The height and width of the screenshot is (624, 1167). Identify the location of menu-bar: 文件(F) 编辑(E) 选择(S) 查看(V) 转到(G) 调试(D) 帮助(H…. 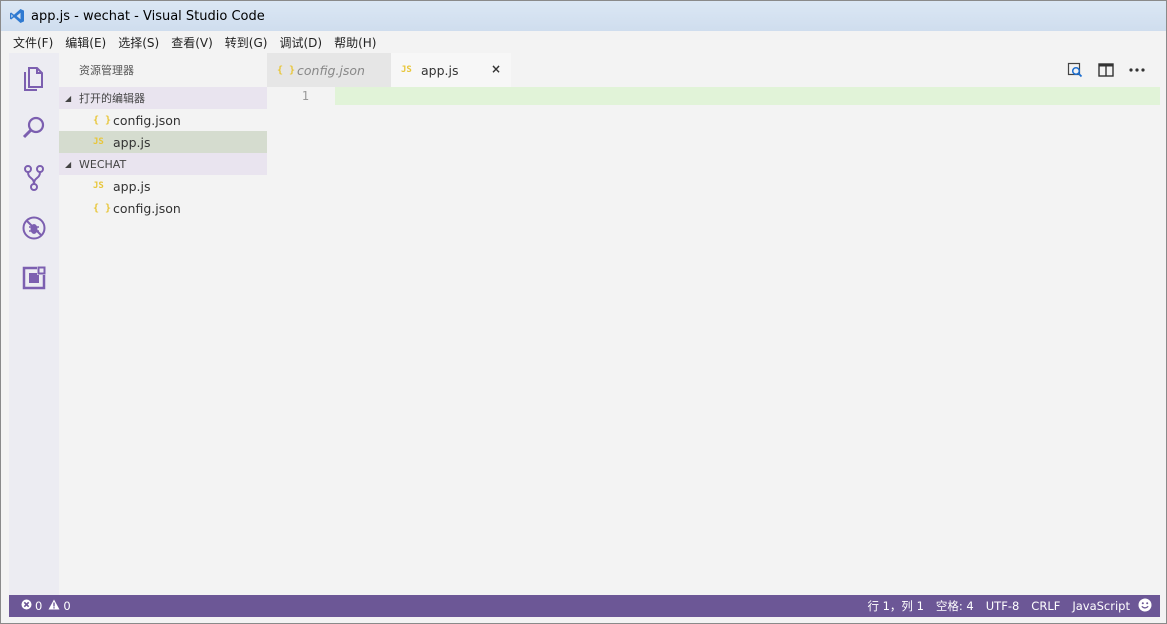
(583, 42).